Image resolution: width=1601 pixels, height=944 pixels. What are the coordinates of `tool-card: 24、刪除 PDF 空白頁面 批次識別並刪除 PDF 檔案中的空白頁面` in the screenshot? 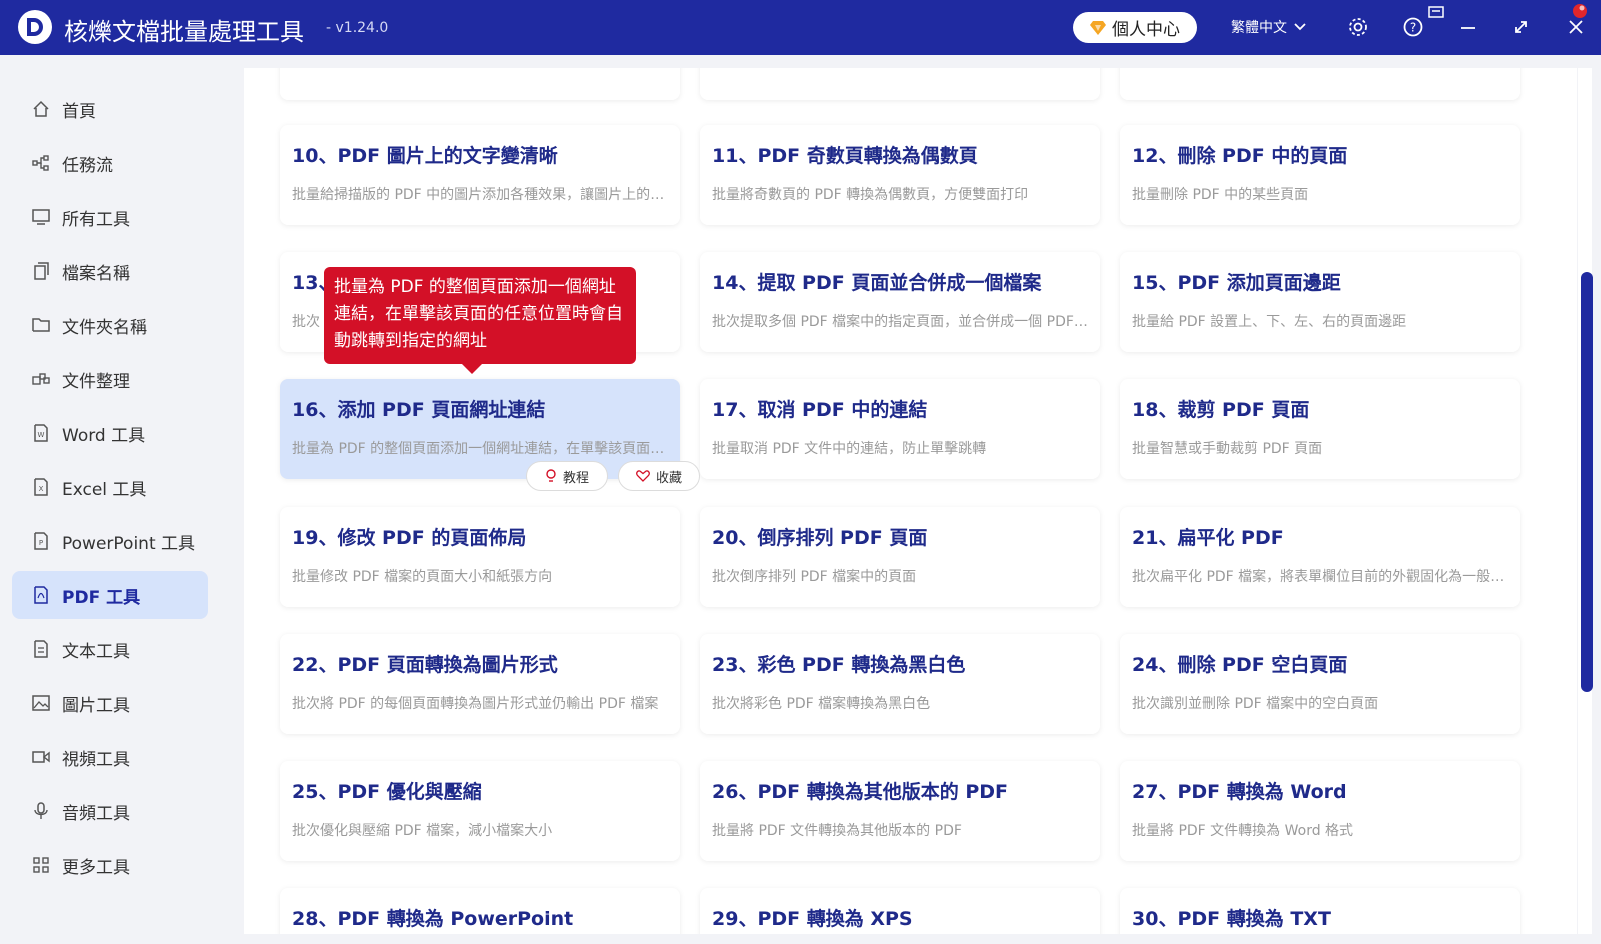 It's located at (1320, 684).